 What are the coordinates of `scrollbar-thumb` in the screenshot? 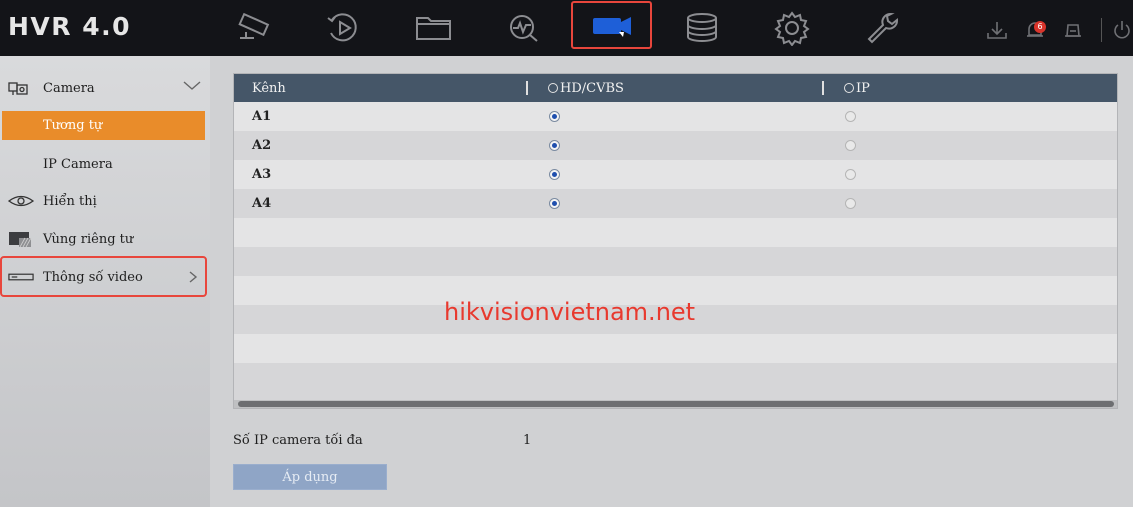 It's located at (676, 404).